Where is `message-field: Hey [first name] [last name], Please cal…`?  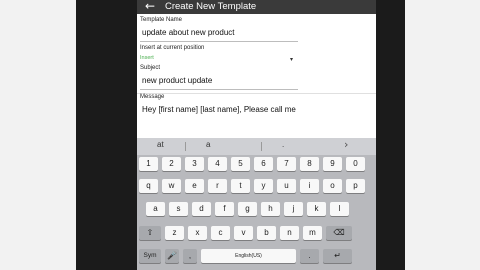
message-field: Hey [first name] [last name], Please cal… is located at coordinates (256, 122).